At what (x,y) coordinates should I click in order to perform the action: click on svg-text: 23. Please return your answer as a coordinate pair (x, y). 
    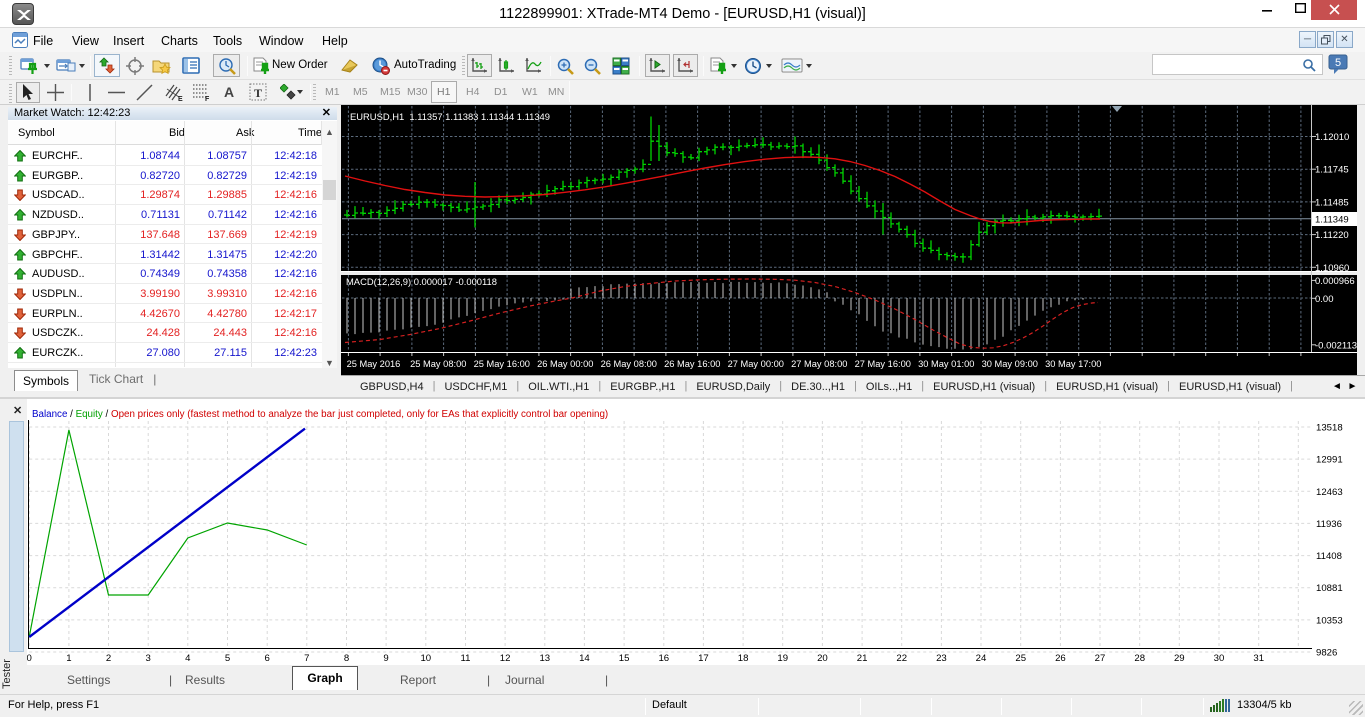
    Looking at the image, I should click on (941, 658).